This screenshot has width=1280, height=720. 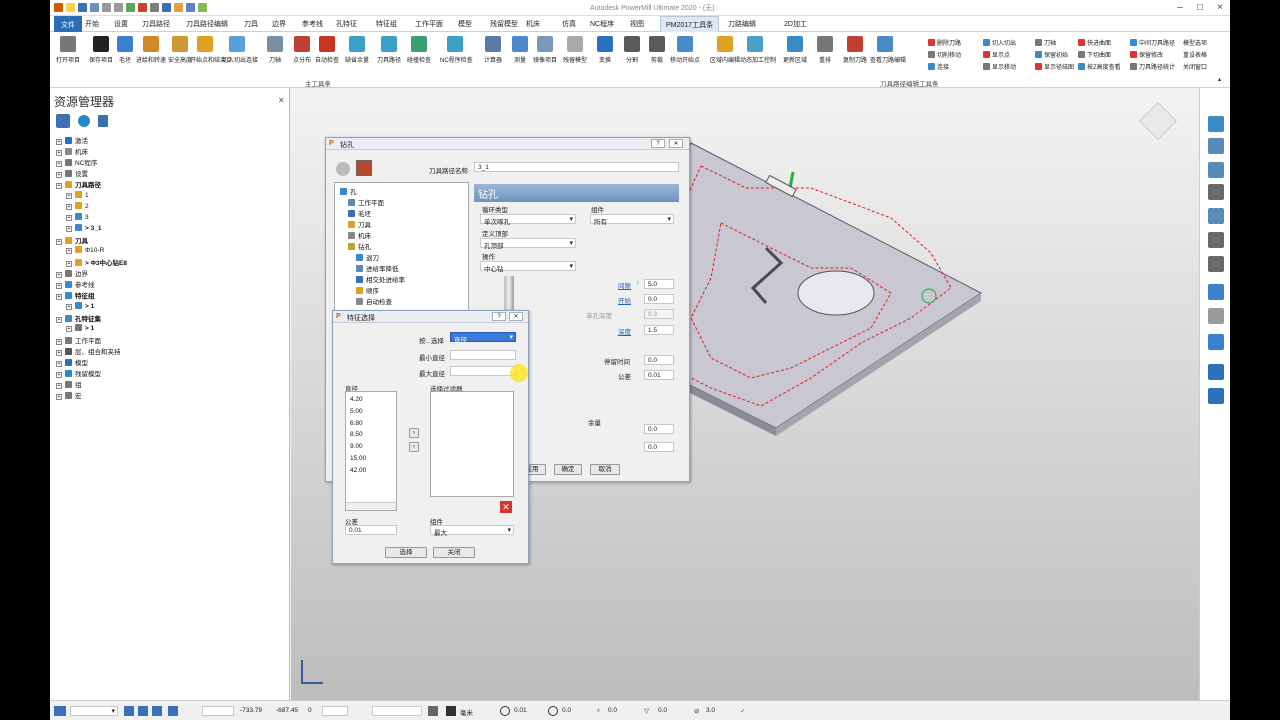 What do you see at coordinates (207, 24) in the screenshot?
I see `tab-4: 刀具路径编辑` at bounding box center [207, 24].